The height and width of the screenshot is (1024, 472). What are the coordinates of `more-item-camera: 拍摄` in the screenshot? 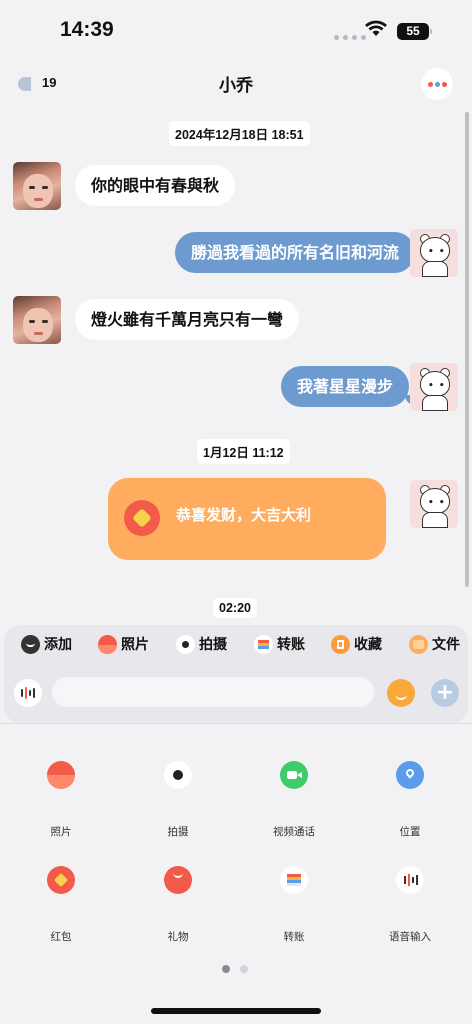 It's located at (178, 800).